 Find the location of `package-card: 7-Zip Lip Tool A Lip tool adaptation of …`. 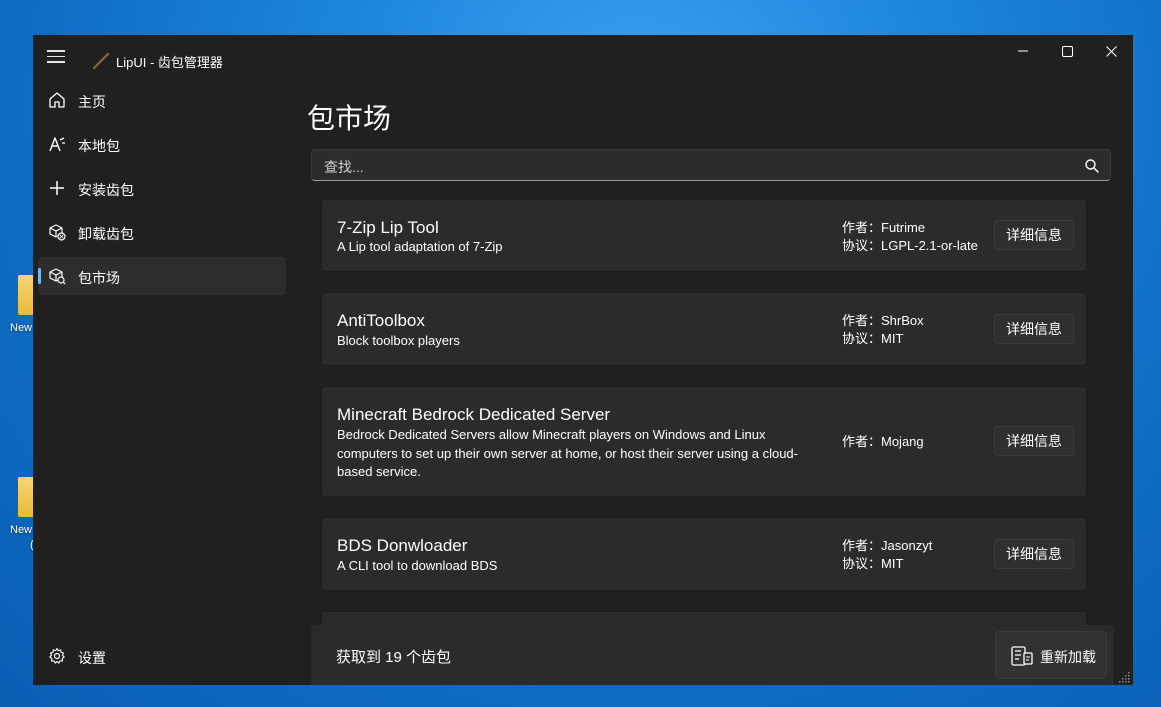

package-card: 7-Zip Lip Tool A Lip tool adaptation of … is located at coordinates (704, 235).